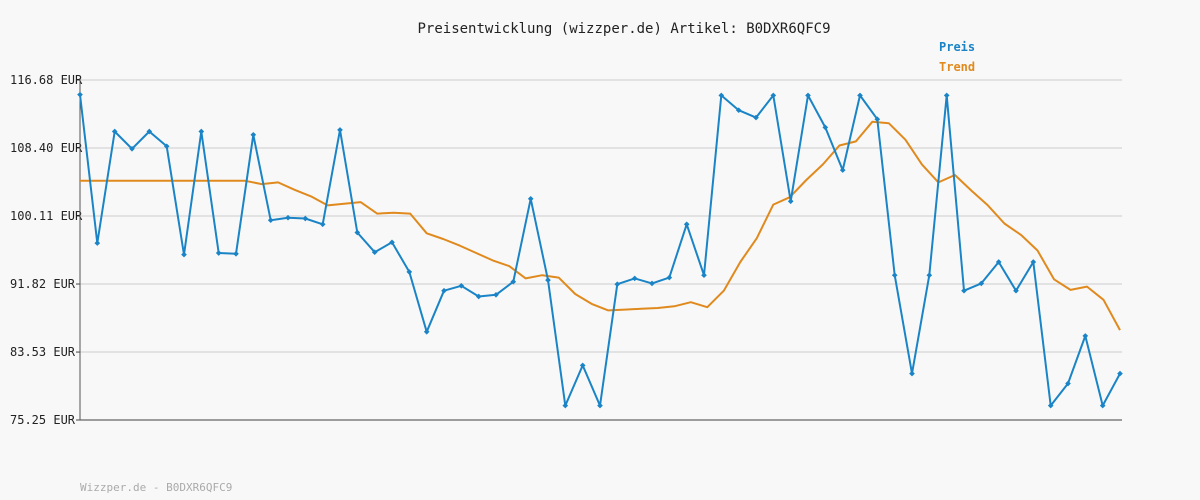  What do you see at coordinates (46, 80) in the screenshot?
I see `y-tick-label: 116.68 EUR` at bounding box center [46, 80].